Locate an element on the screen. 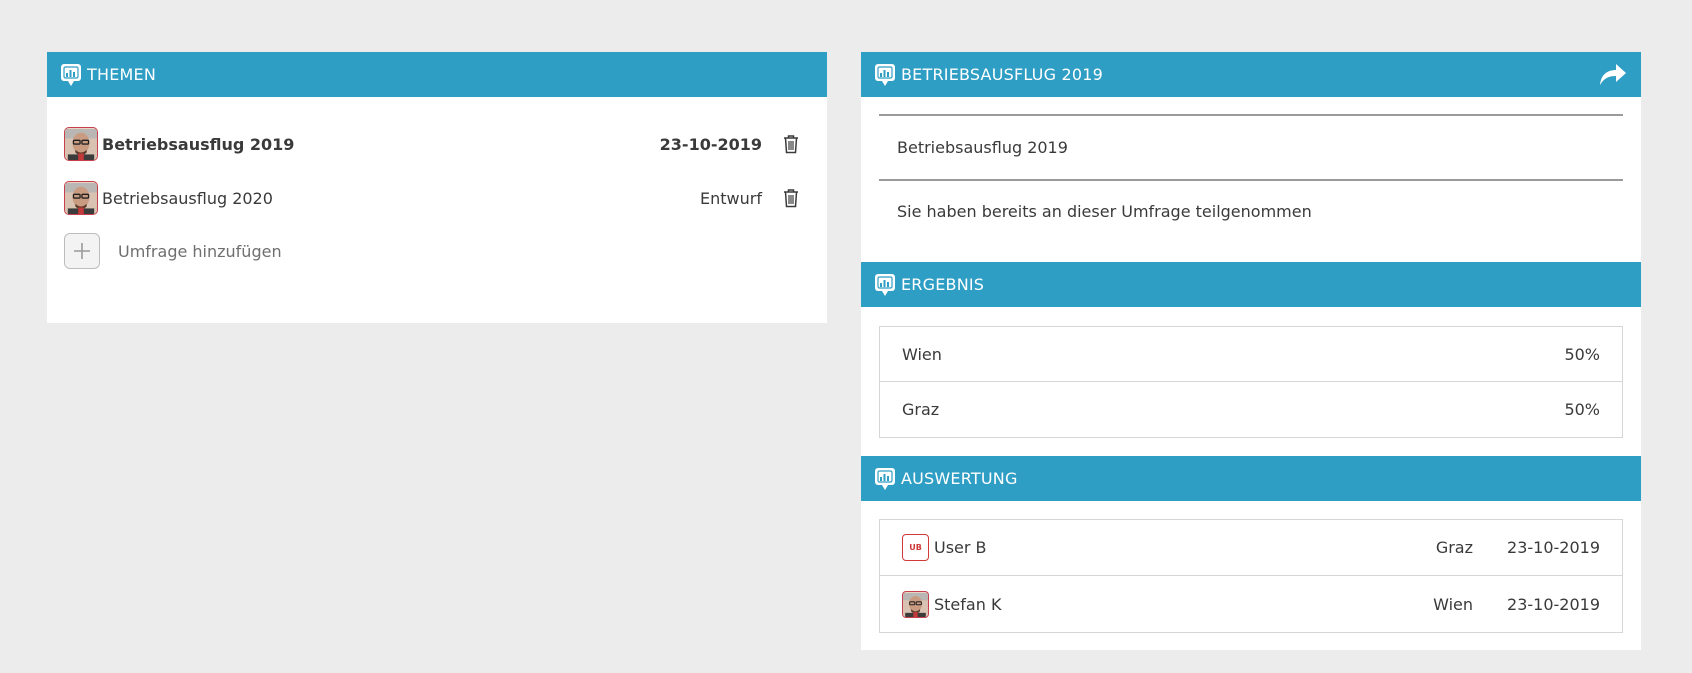 Image resolution: width=1692 pixels, height=673 pixels. ergebnis-header: ERGEBNIS is located at coordinates (1251, 284).